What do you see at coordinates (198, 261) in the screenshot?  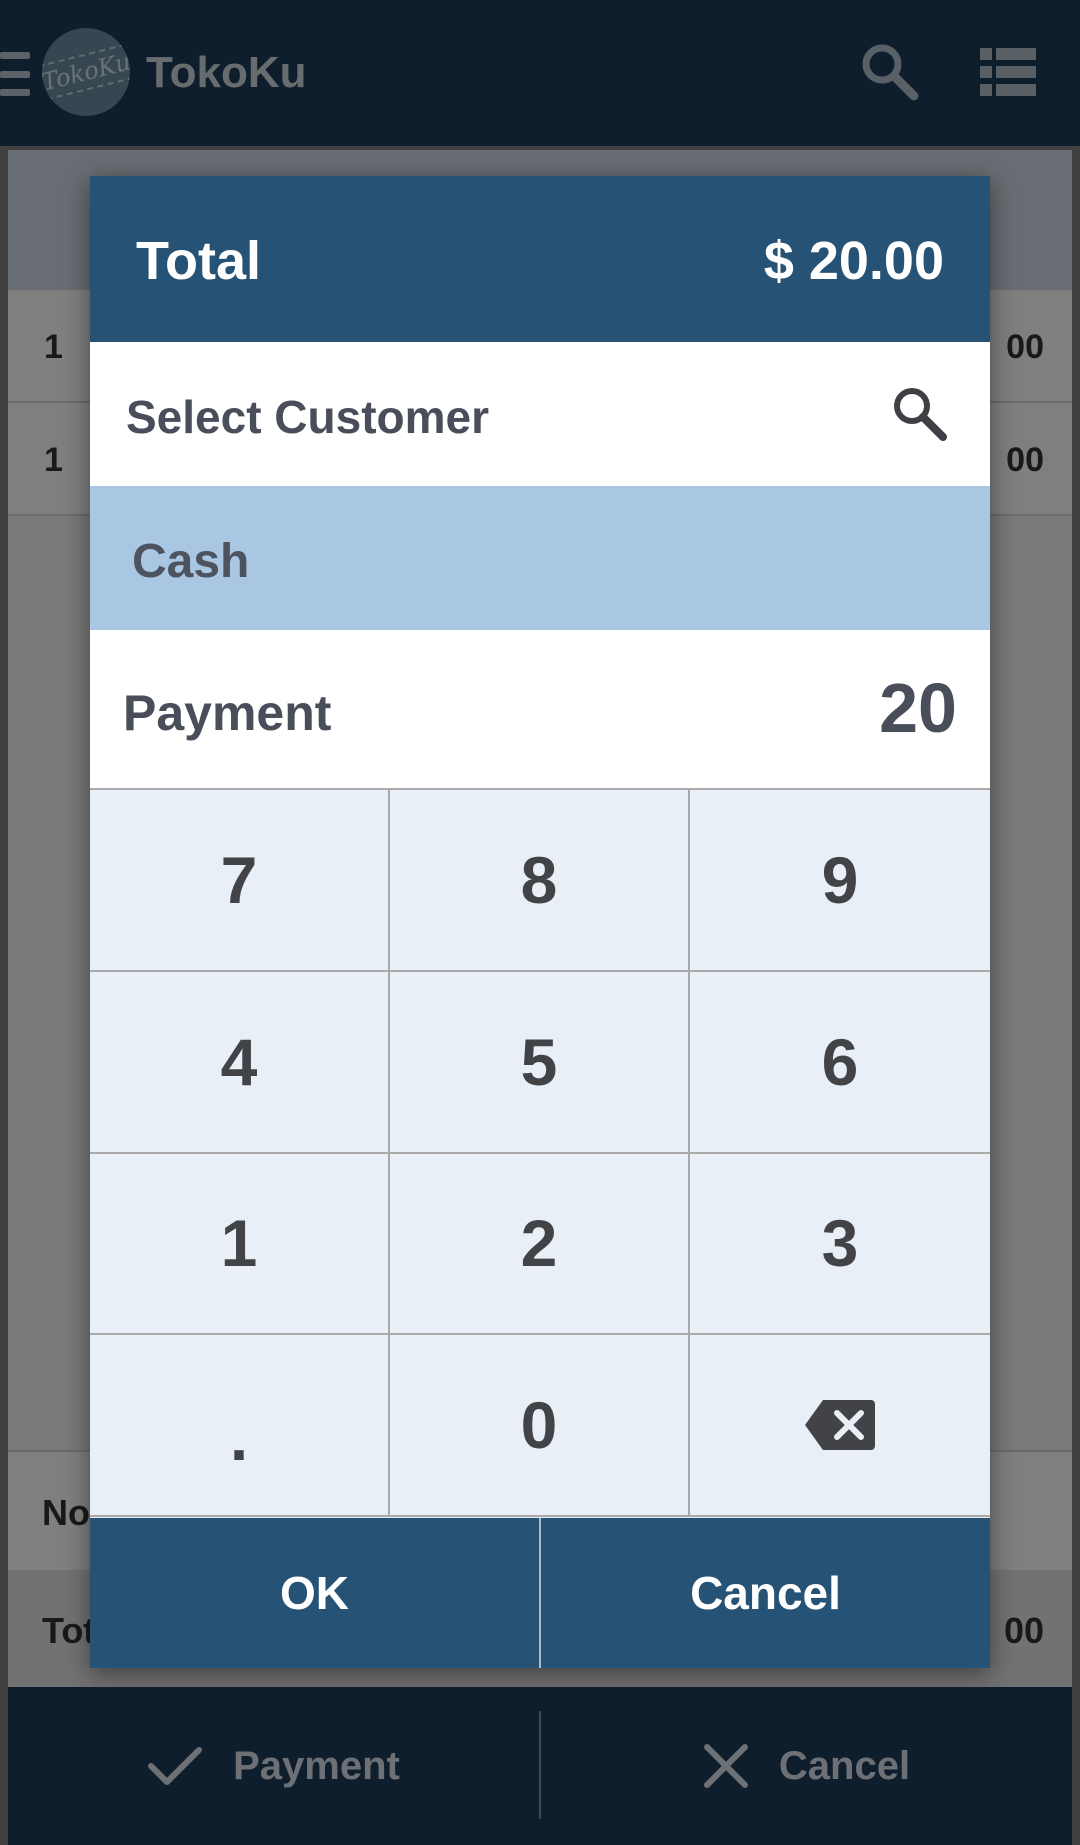 I see `total-label: Total` at bounding box center [198, 261].